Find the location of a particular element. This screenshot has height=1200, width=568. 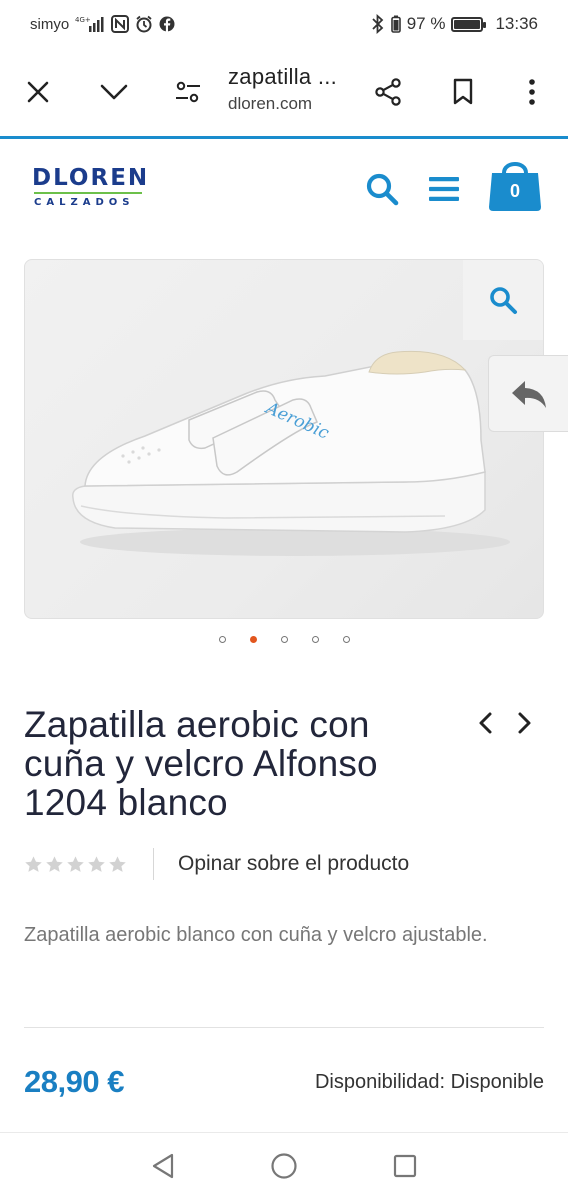

logo-subtext: CALZADOS is located at coordinates (84, 202).